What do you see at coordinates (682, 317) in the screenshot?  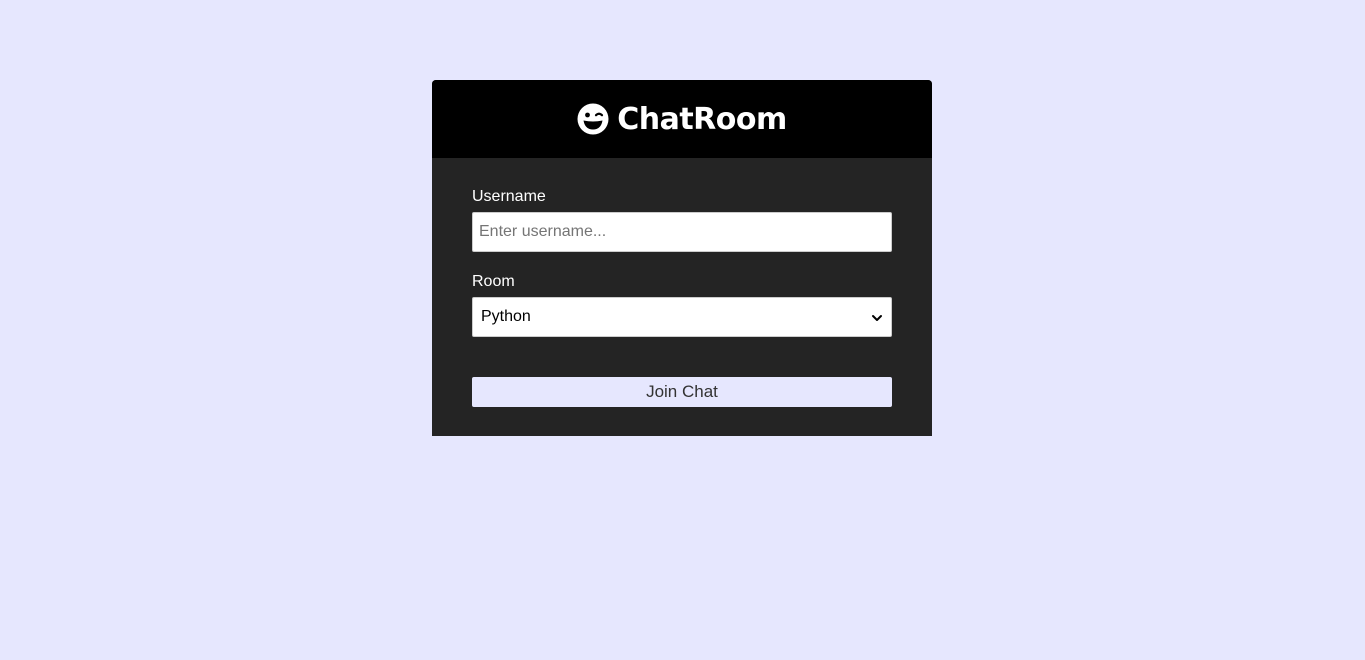 I see `room-select: Python` at bounding box center [682, 317].